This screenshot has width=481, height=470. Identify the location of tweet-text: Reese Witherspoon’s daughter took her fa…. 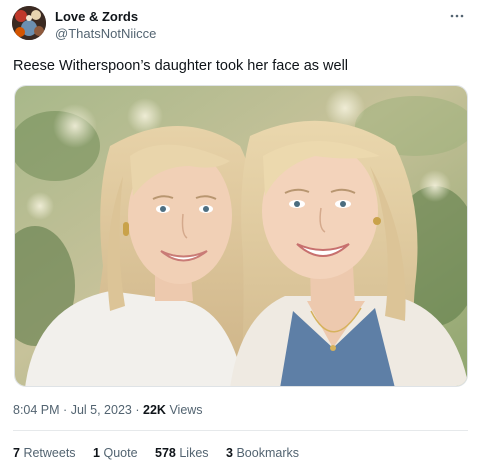
(181, 66).